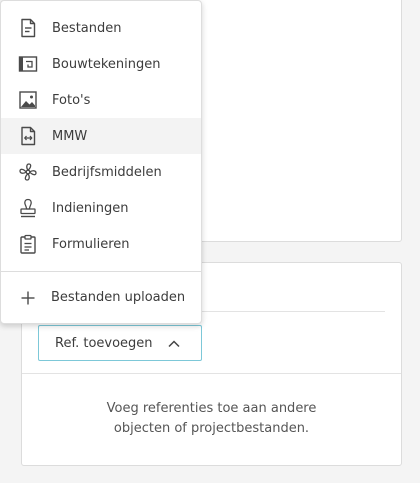 The image size is (420, 483). Describe the element at coordinates (211, 373) in the screenshot. I see `divider` at that location.